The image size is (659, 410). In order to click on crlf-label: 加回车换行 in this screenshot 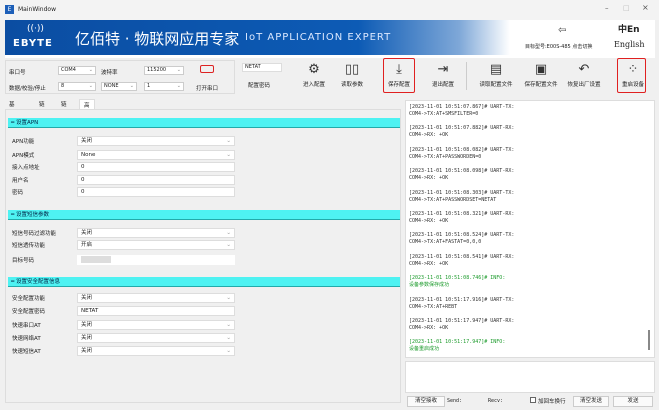, I will do `click(552, 402)`.